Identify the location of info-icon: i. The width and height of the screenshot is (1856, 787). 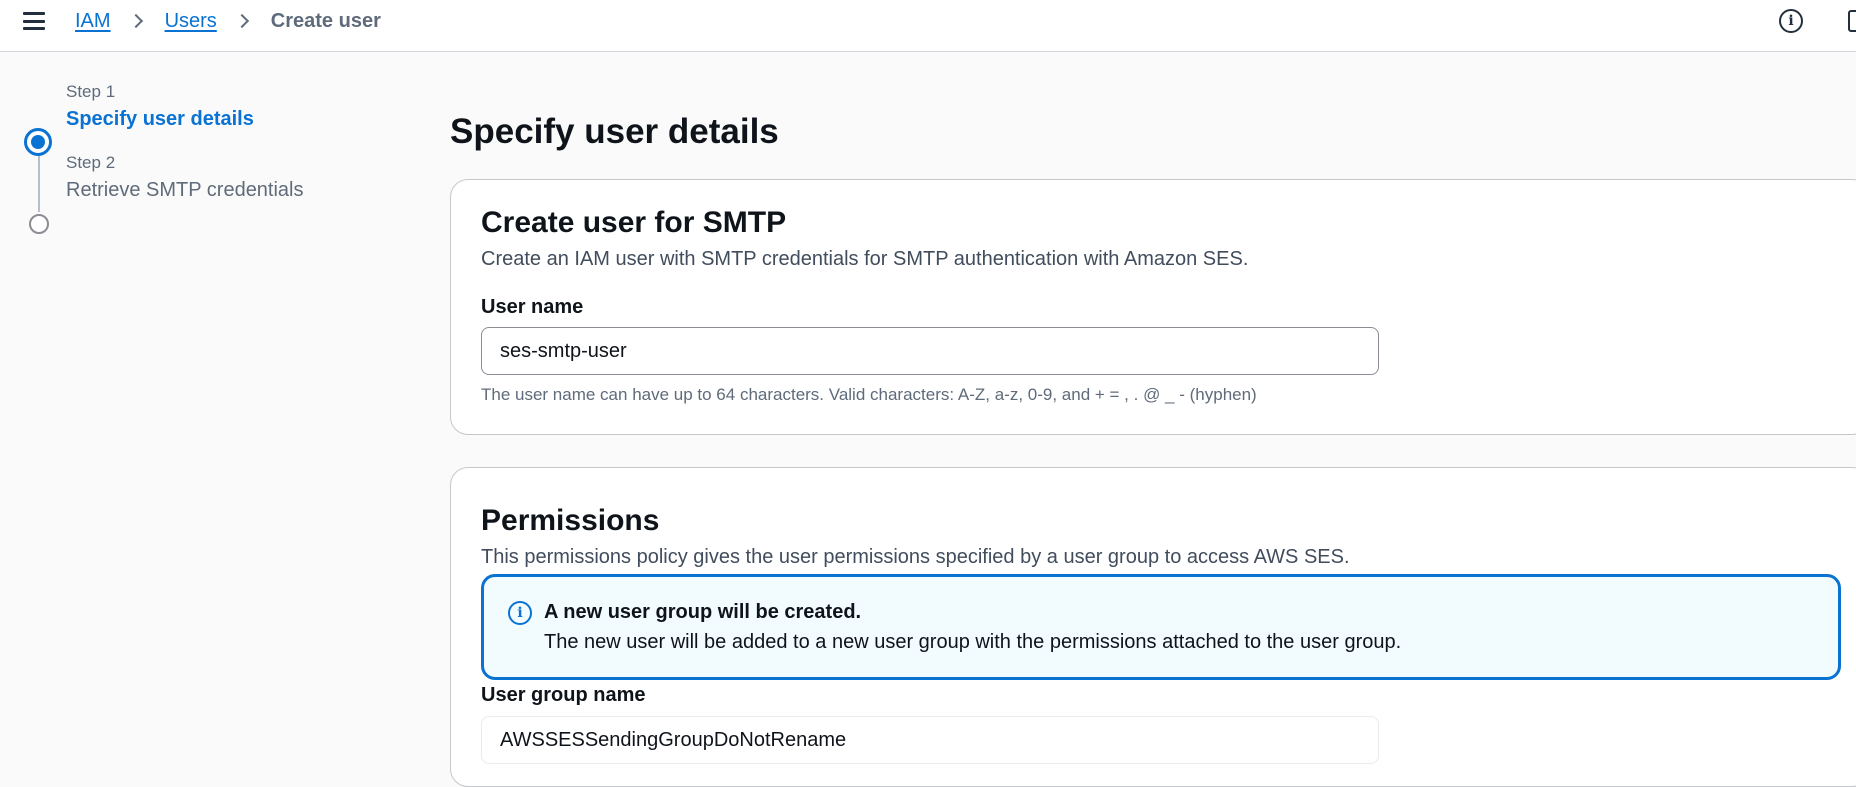
(1791, 21).